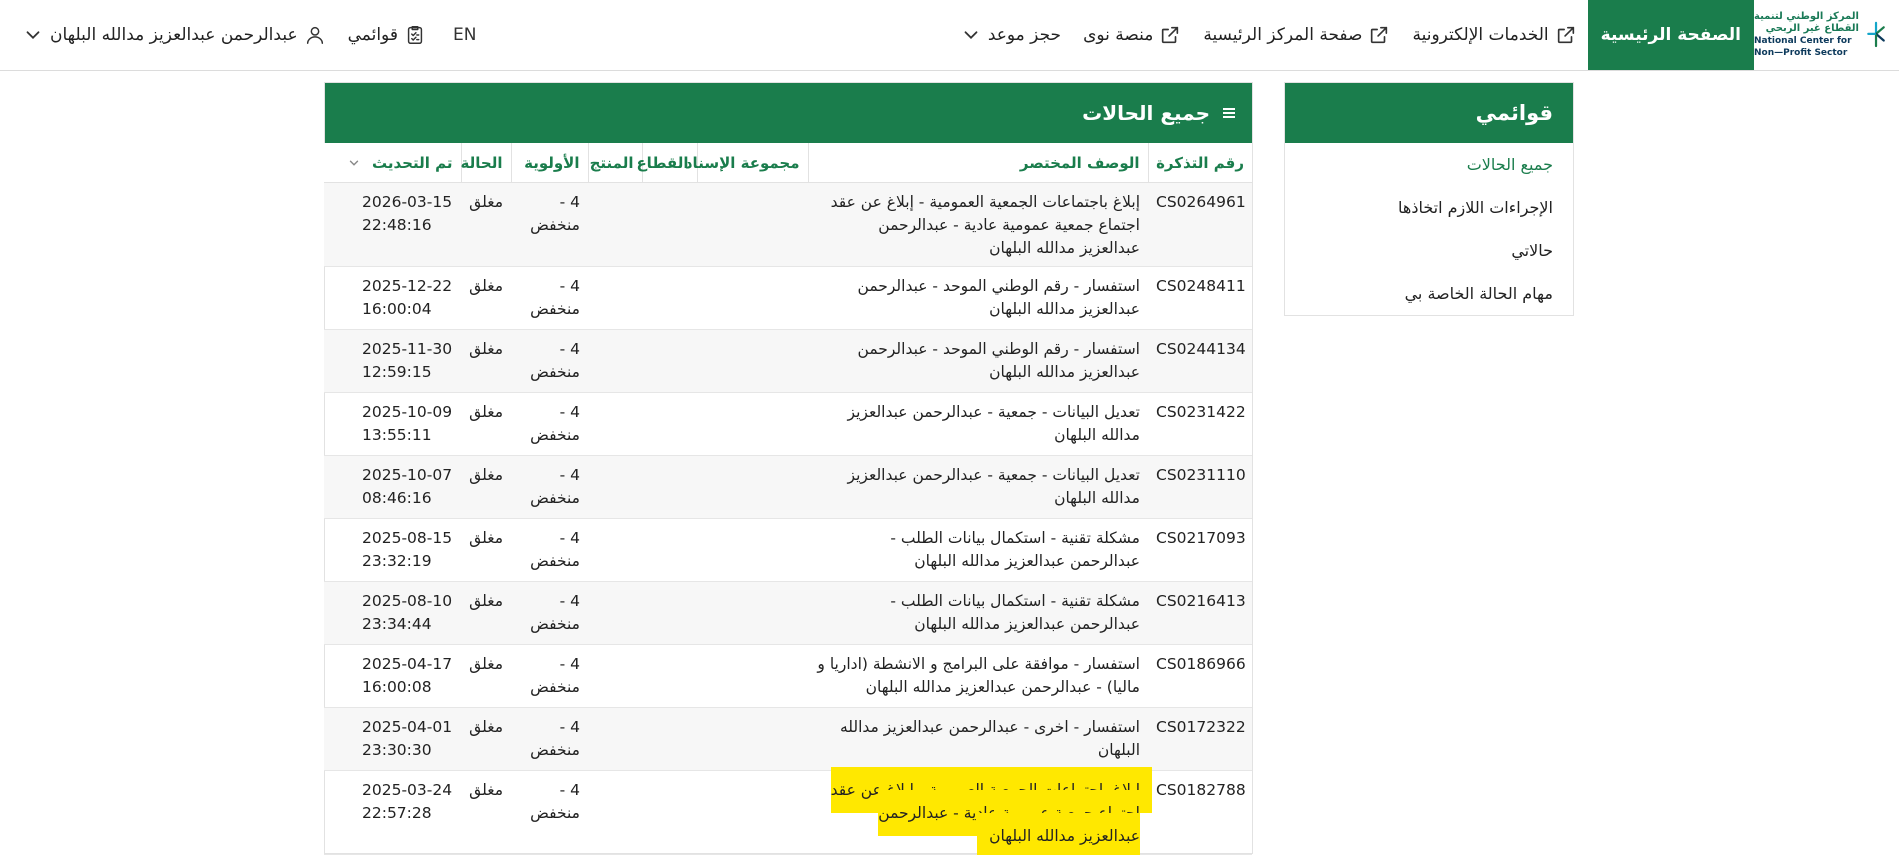  Describe the element at coordinates (1200, 224) in the screenshot. I see `ticket-number: CS0264961` at that location.